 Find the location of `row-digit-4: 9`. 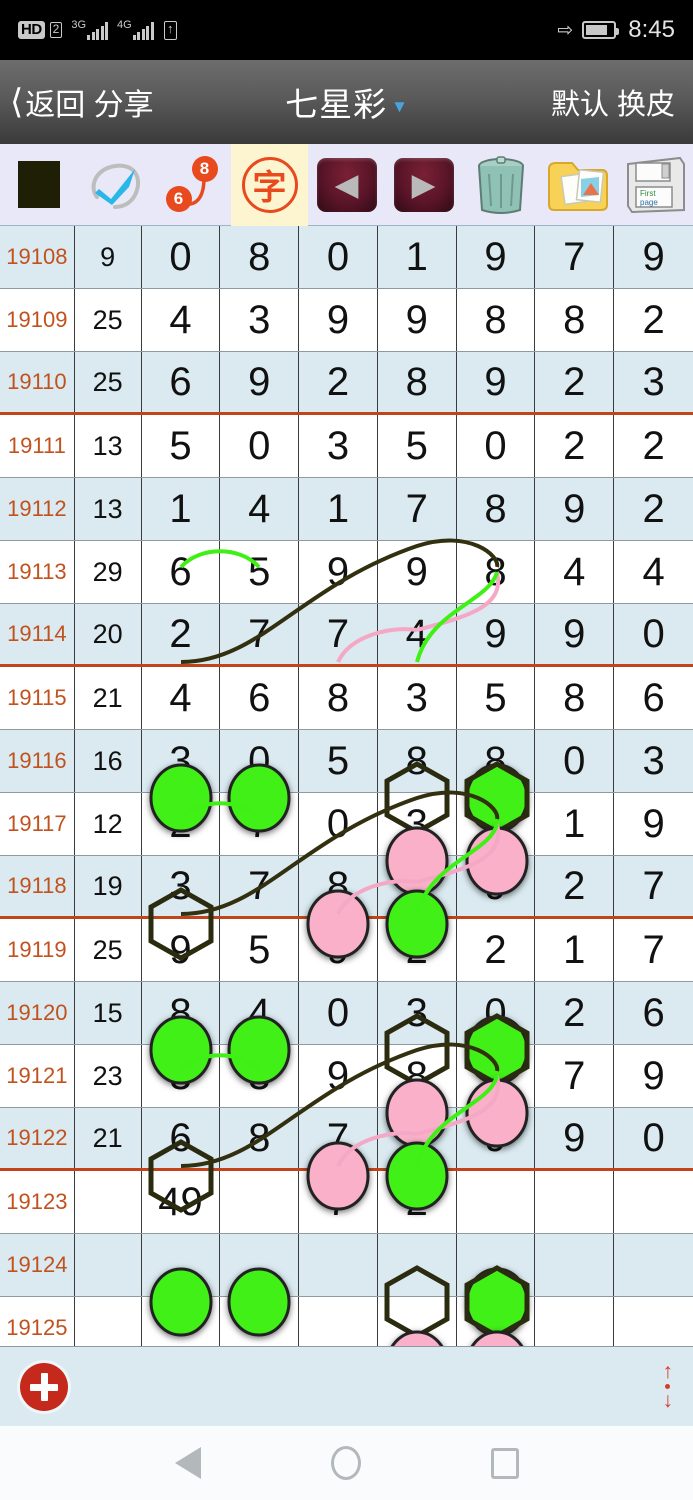

row-digit-4: 9 is located at coordinates (417, 572).